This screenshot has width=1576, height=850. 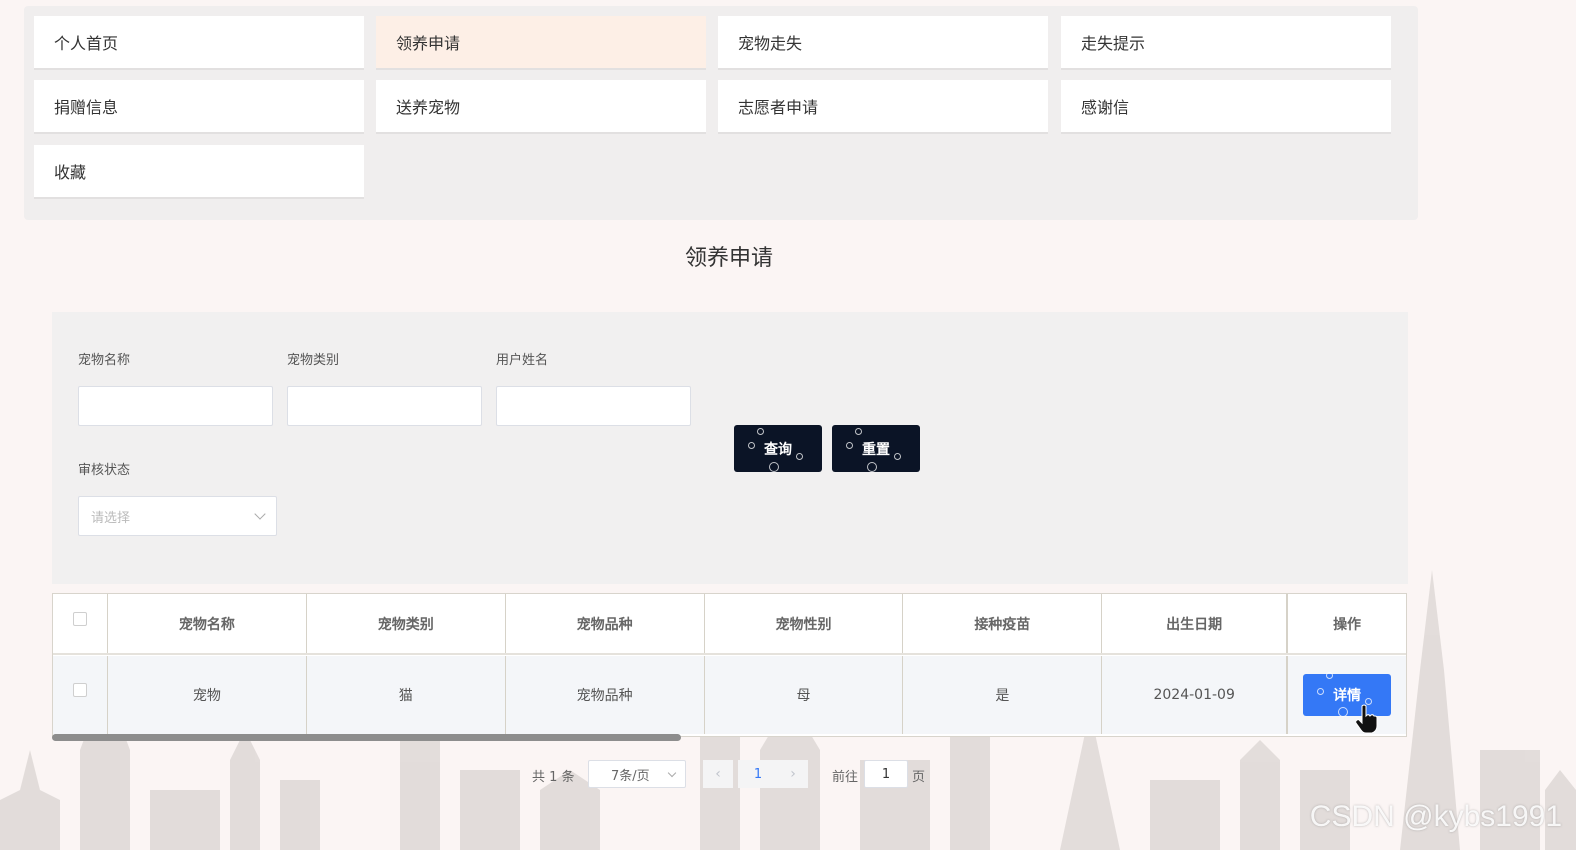 What do you see at coordinates (886, 774) in the screenshot?
I see `goto-page-input: 1` at bounding box center [886, 774].